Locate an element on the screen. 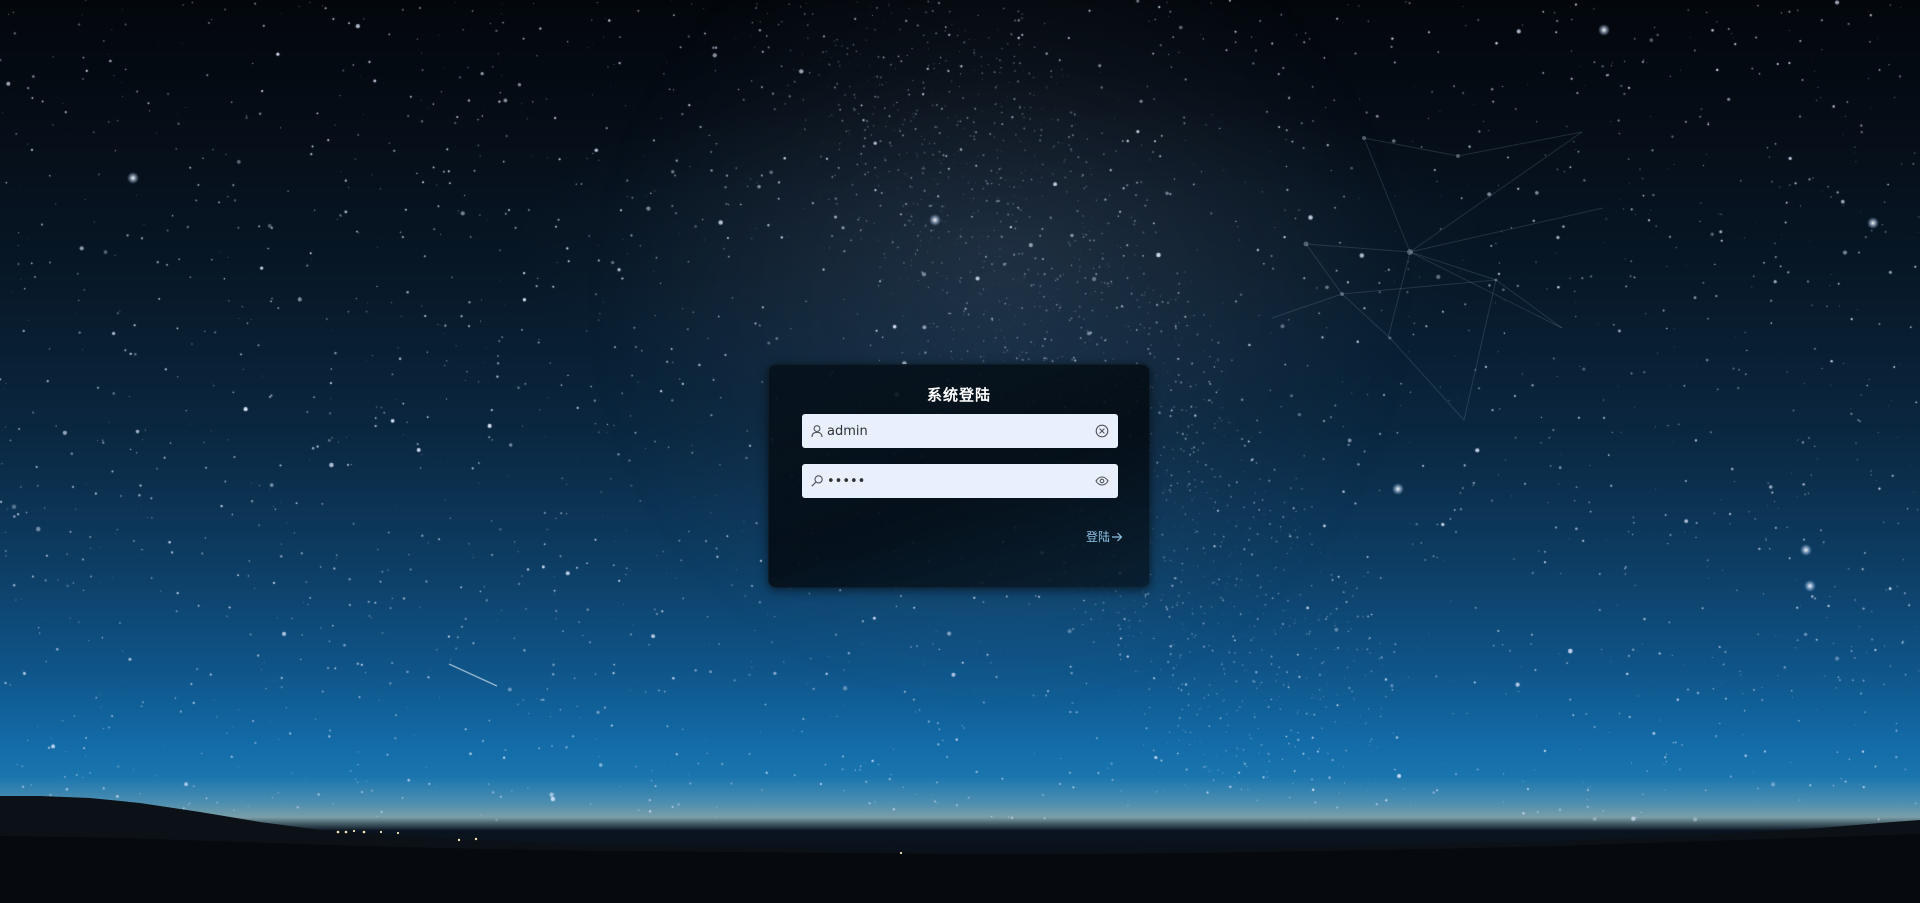  circle-close-icon is located at coordinates (1102, 431).